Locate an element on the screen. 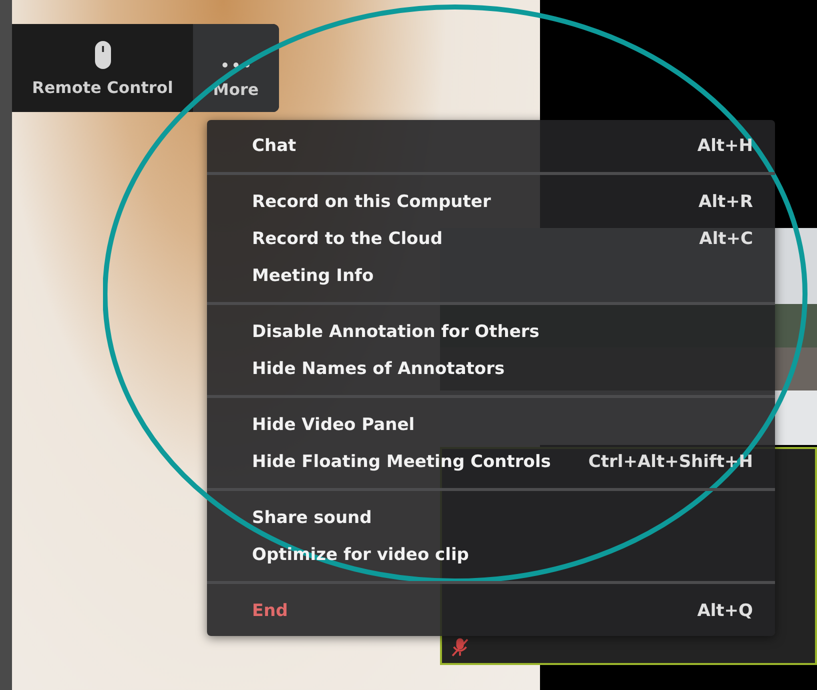  menu-item: Record on this Computer Alt+R is located at coordinates (491, 201).